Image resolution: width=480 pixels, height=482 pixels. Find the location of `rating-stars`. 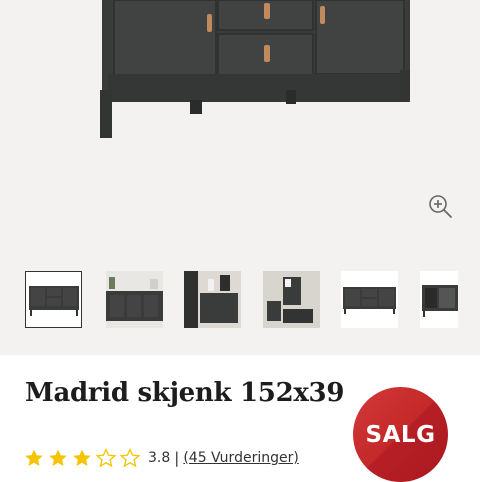

rating-stars is located at coordinates (82, 458).